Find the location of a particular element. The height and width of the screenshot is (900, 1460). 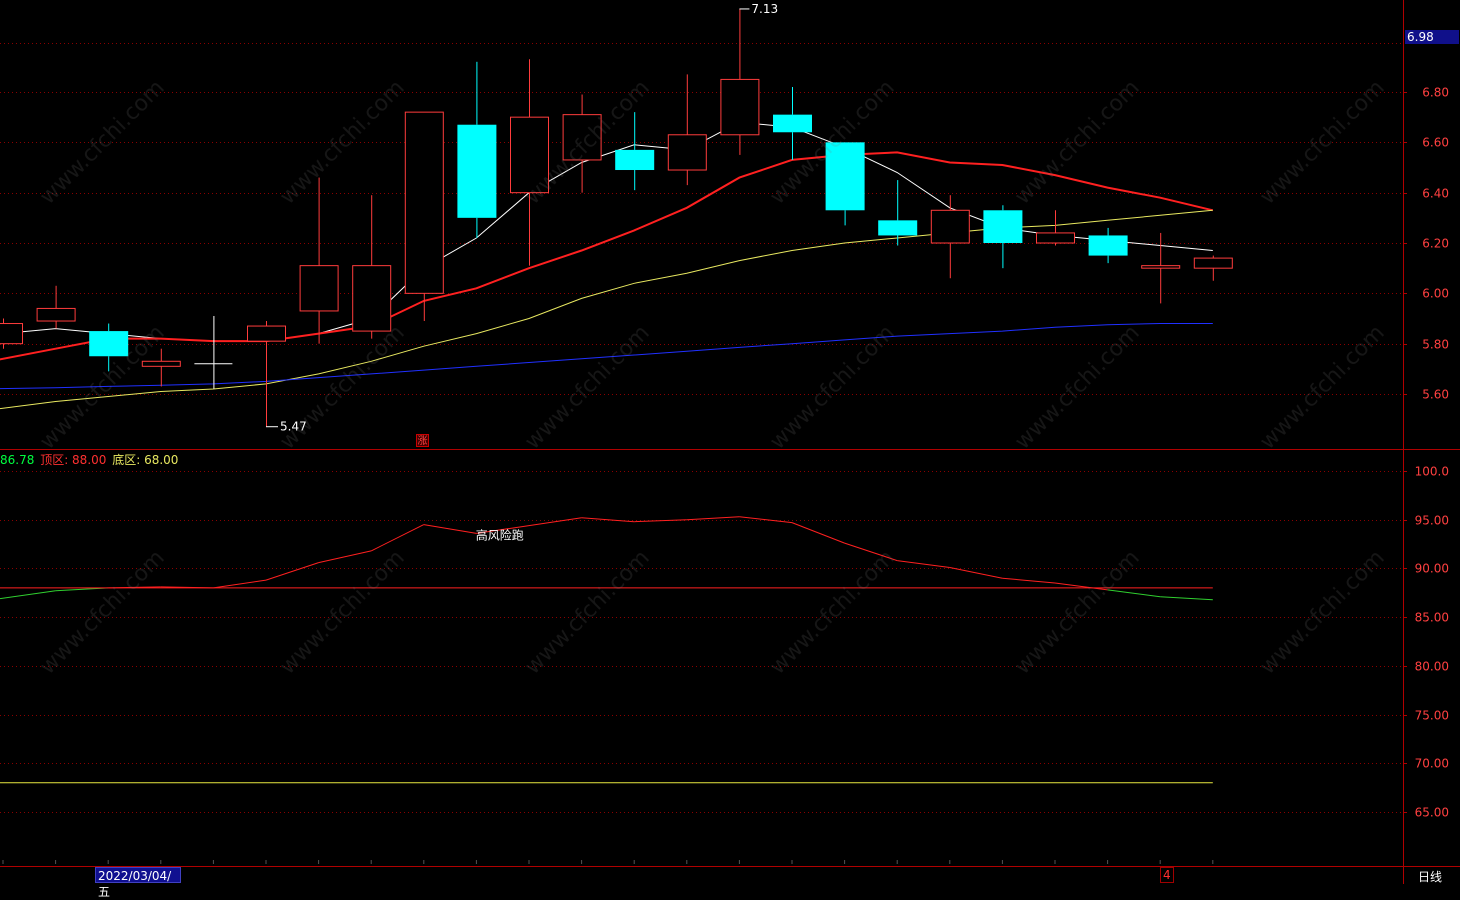

osc-tick-label: 70.00 is located at coordinates (1432, 764).